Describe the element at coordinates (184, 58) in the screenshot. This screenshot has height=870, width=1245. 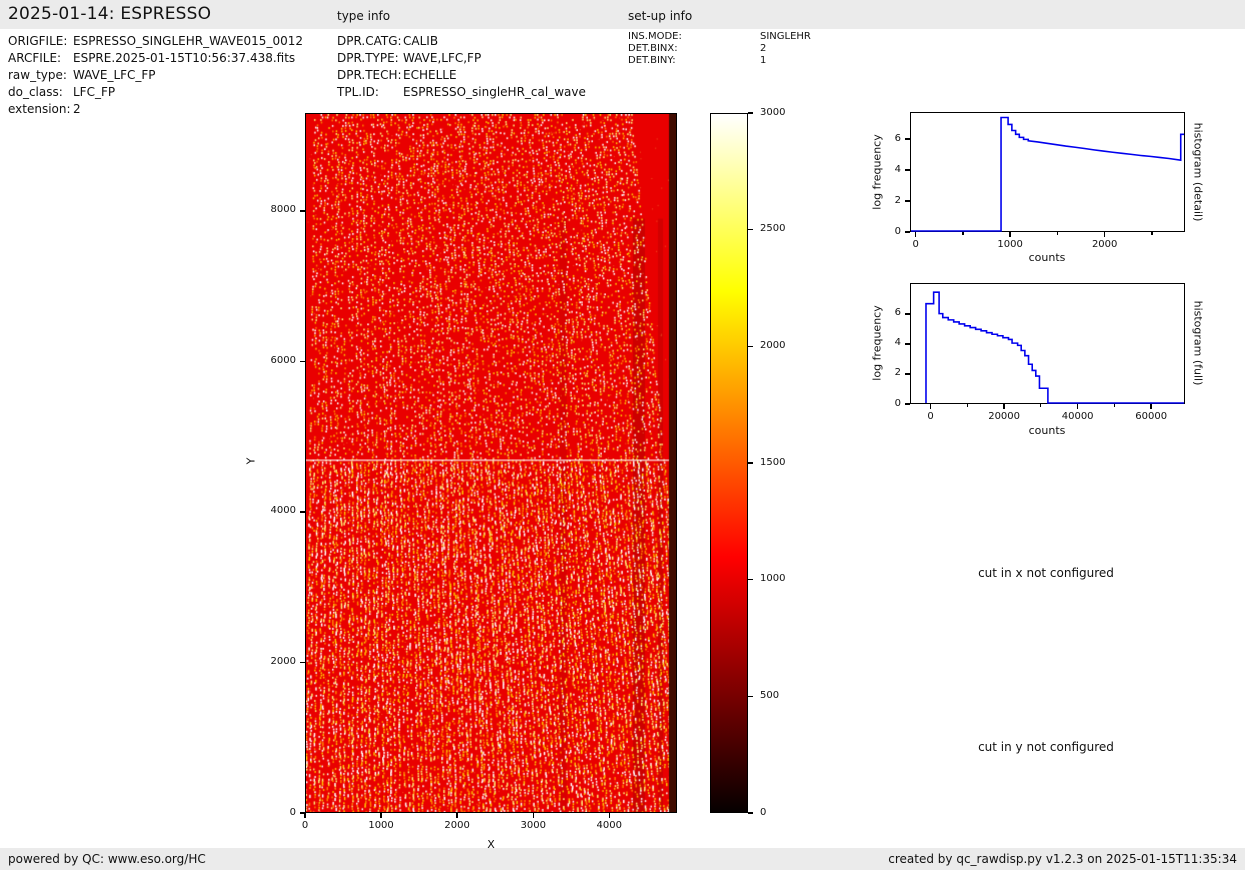
I see `field-value: ESPRE.2025-01-15T10:56:37.438.fits` at that location.